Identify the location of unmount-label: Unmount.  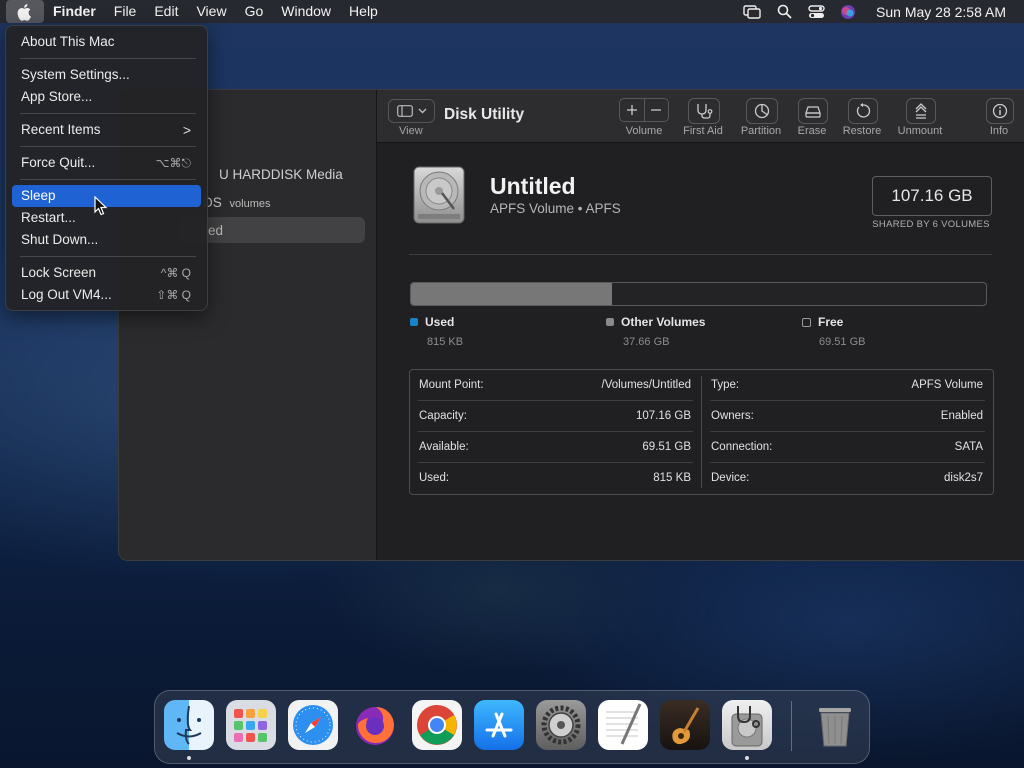
(920, 131).